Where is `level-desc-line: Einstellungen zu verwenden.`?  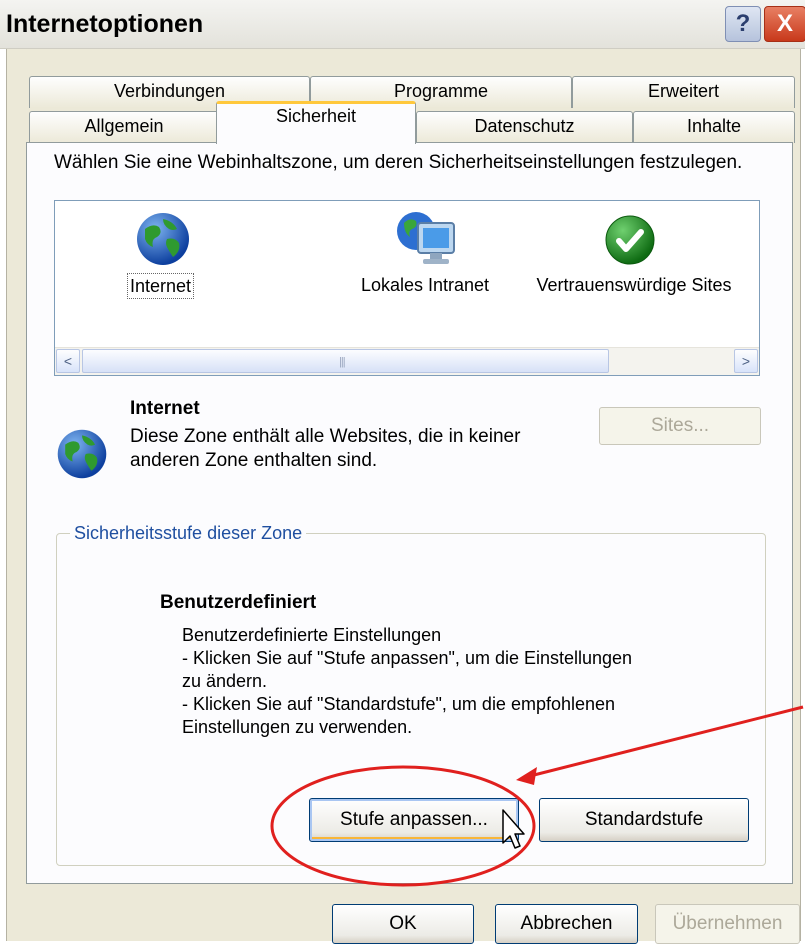 level-desc-line: Einstellungen zu verwenden. is located at coordinates (297, 727).